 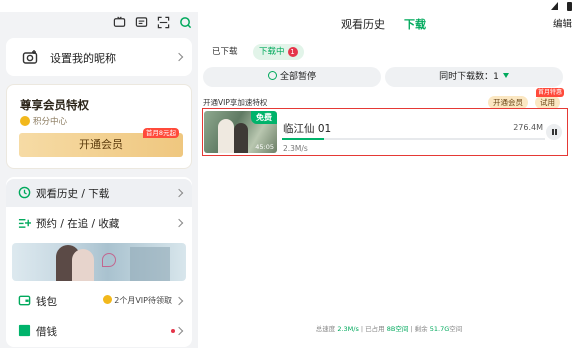 I want to click on profile-card: 设置我的昵称, so click(x=99, y=57).